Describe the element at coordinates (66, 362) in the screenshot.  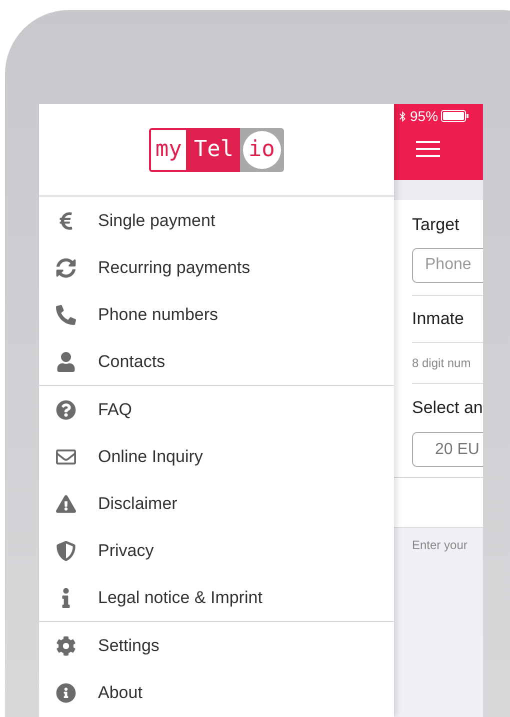
I see `user-icon` at that location.